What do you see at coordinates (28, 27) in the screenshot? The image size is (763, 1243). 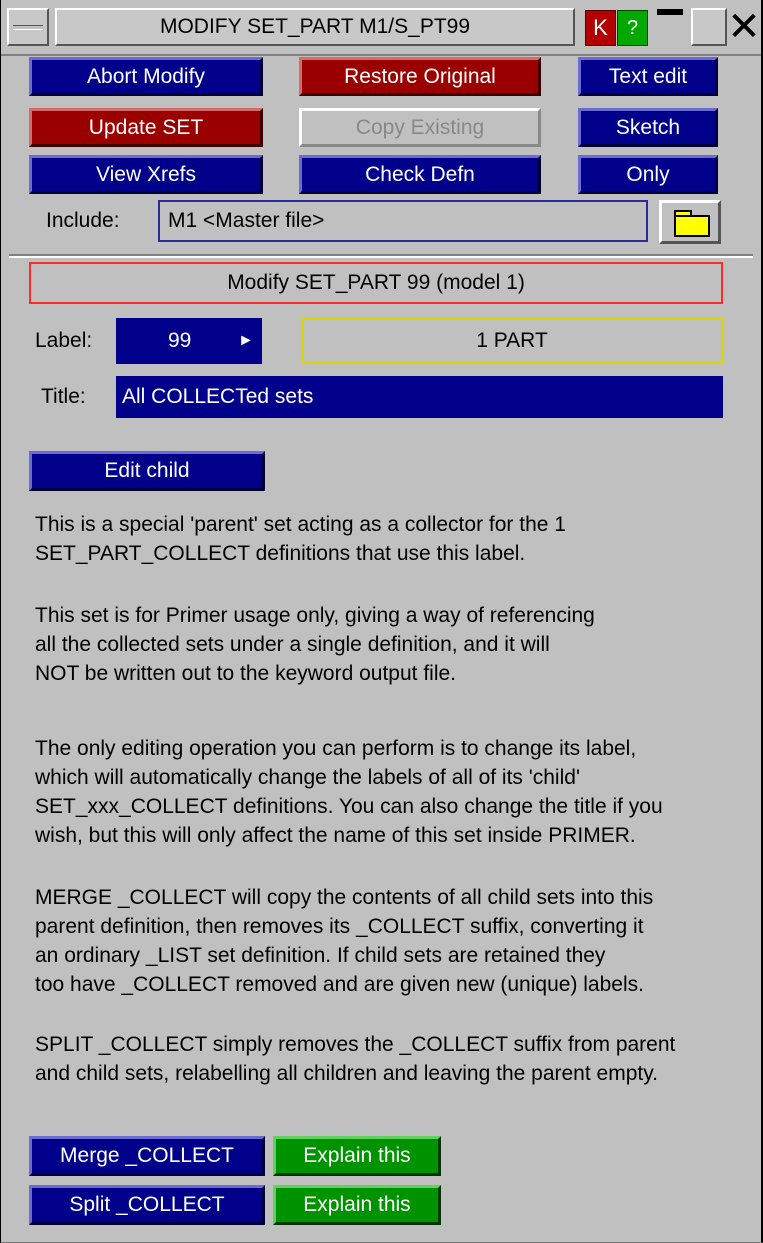 I see `window-menu-button` at bounding box center [28, 27].